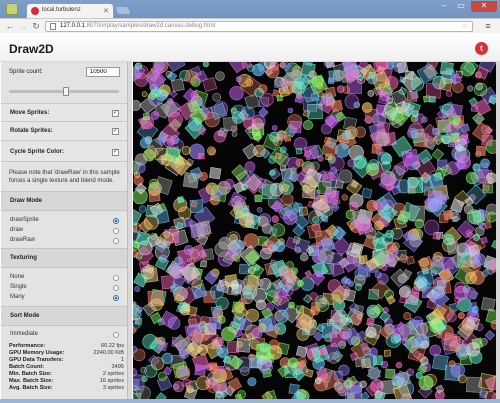 The image size is (500, 403). What do you see at coordinates (61, 10) in the screenshot?
I see `tab-title: local.turbulenz` at bounding box center [61, 10].